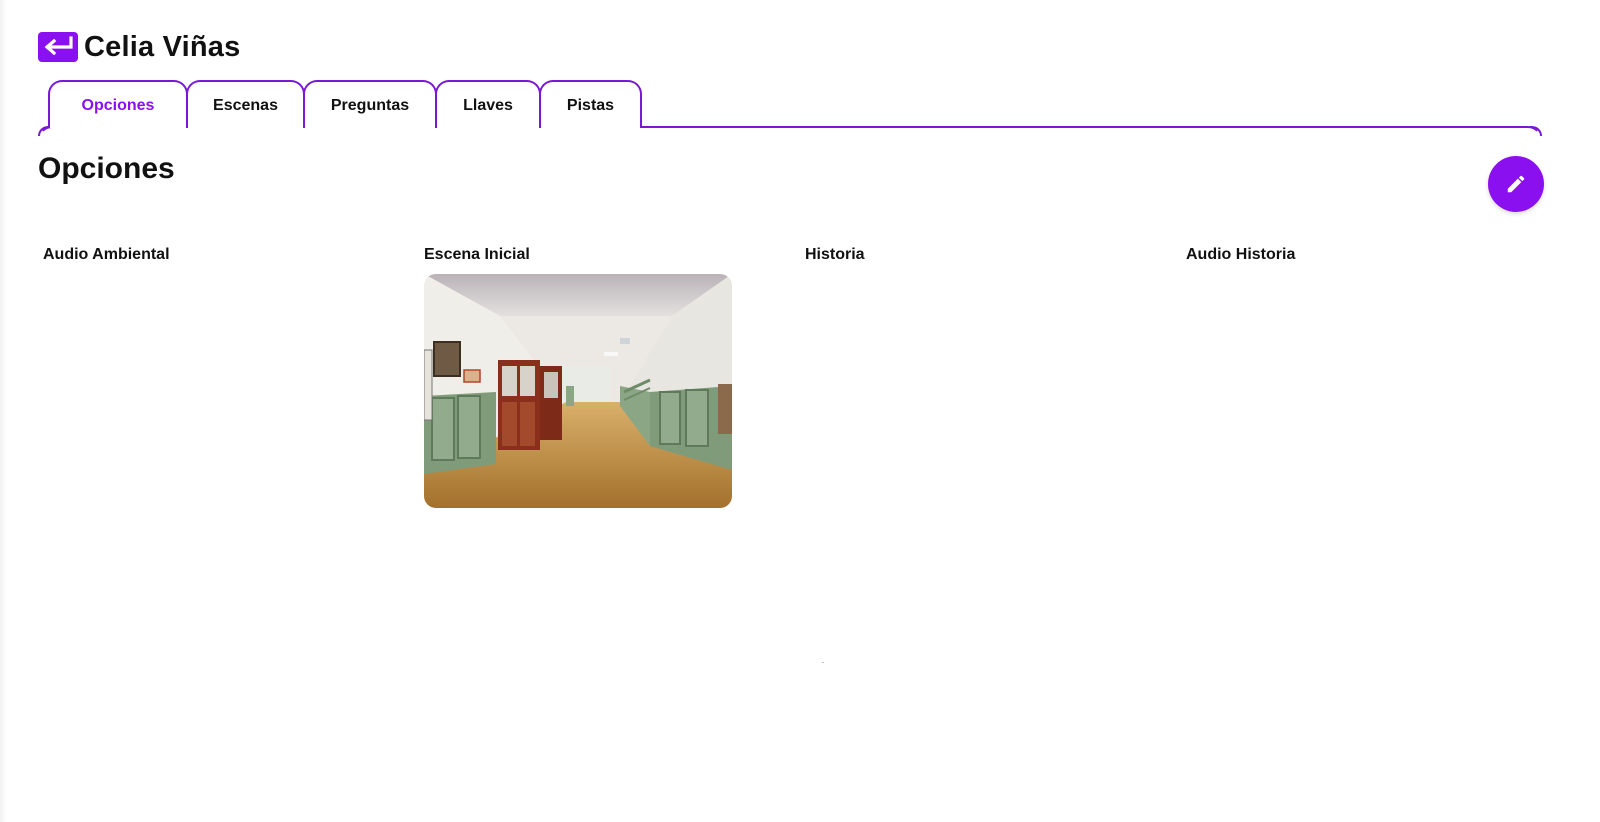  Describe the element at coordinates (106, 254) in the screenshot. I see `option-label: Audio Ambiental` at that location.